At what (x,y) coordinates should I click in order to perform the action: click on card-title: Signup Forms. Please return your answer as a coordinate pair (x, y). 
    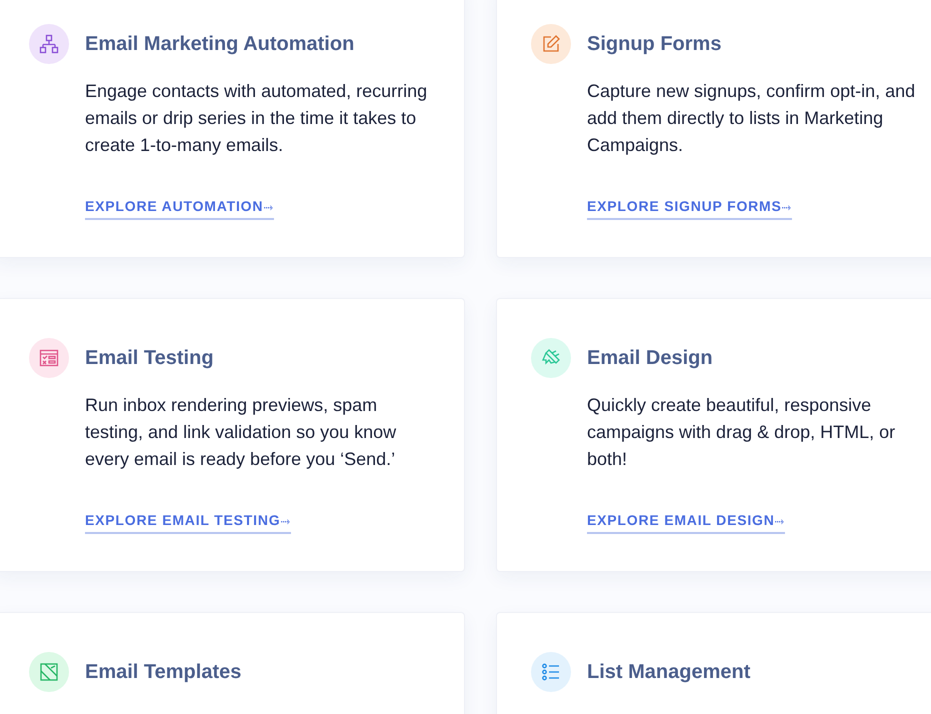
    Looking at the image, I should click on (654, 44).